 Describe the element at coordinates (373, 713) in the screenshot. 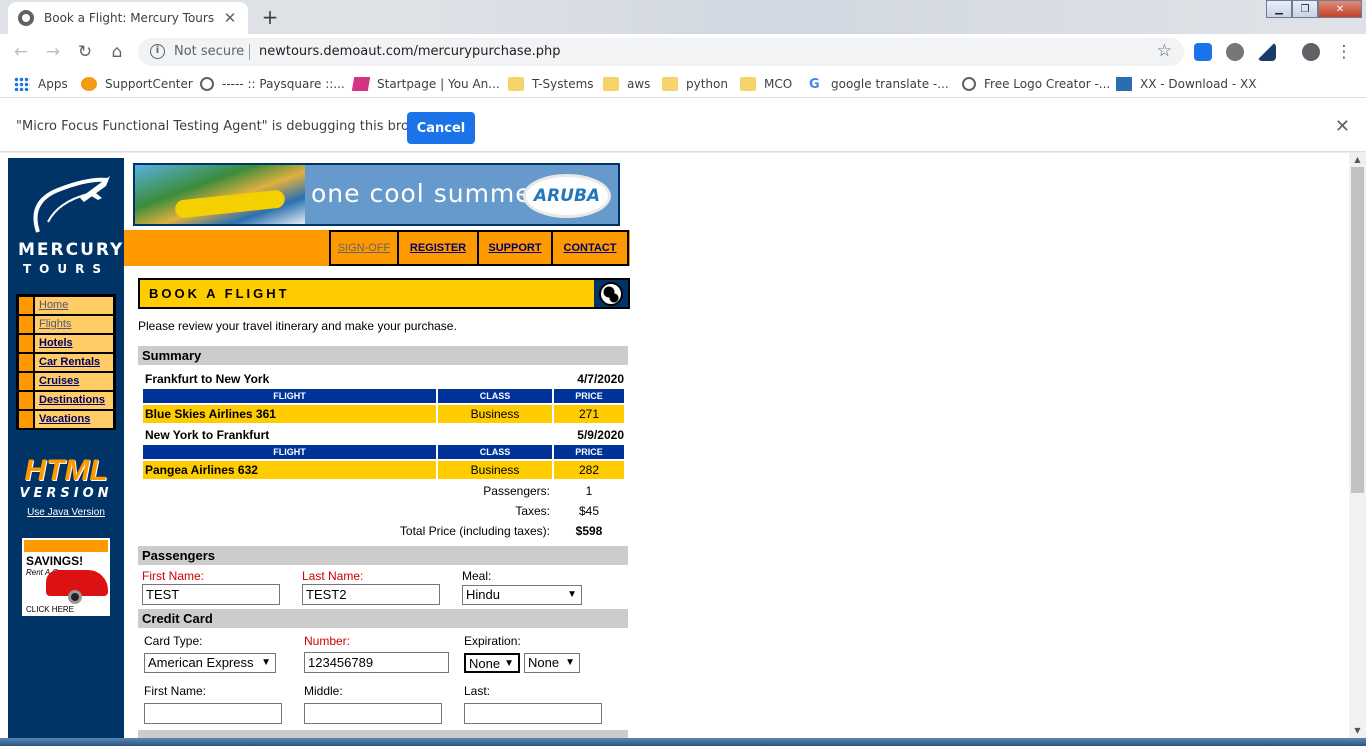

I see `card-middle-name-input` at that location.